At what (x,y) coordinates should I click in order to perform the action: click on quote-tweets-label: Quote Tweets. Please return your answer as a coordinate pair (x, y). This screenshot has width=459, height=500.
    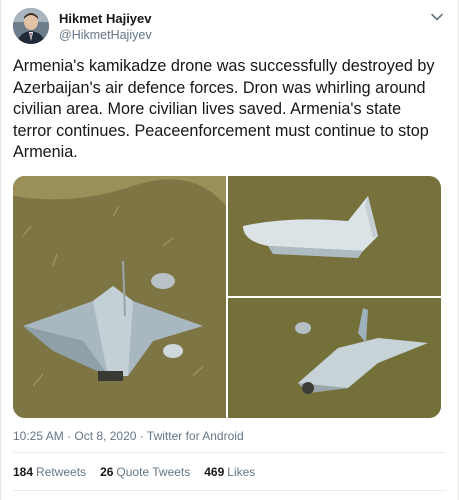
    Looking at the image, I should click on (153, 472).